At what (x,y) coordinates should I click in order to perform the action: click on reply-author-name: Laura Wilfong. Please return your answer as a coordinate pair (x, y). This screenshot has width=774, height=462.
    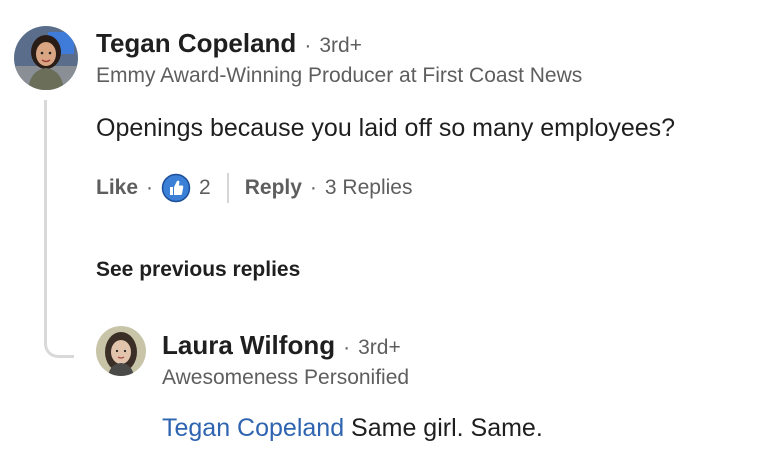
    Looking at the image, I should click on (248, 345).